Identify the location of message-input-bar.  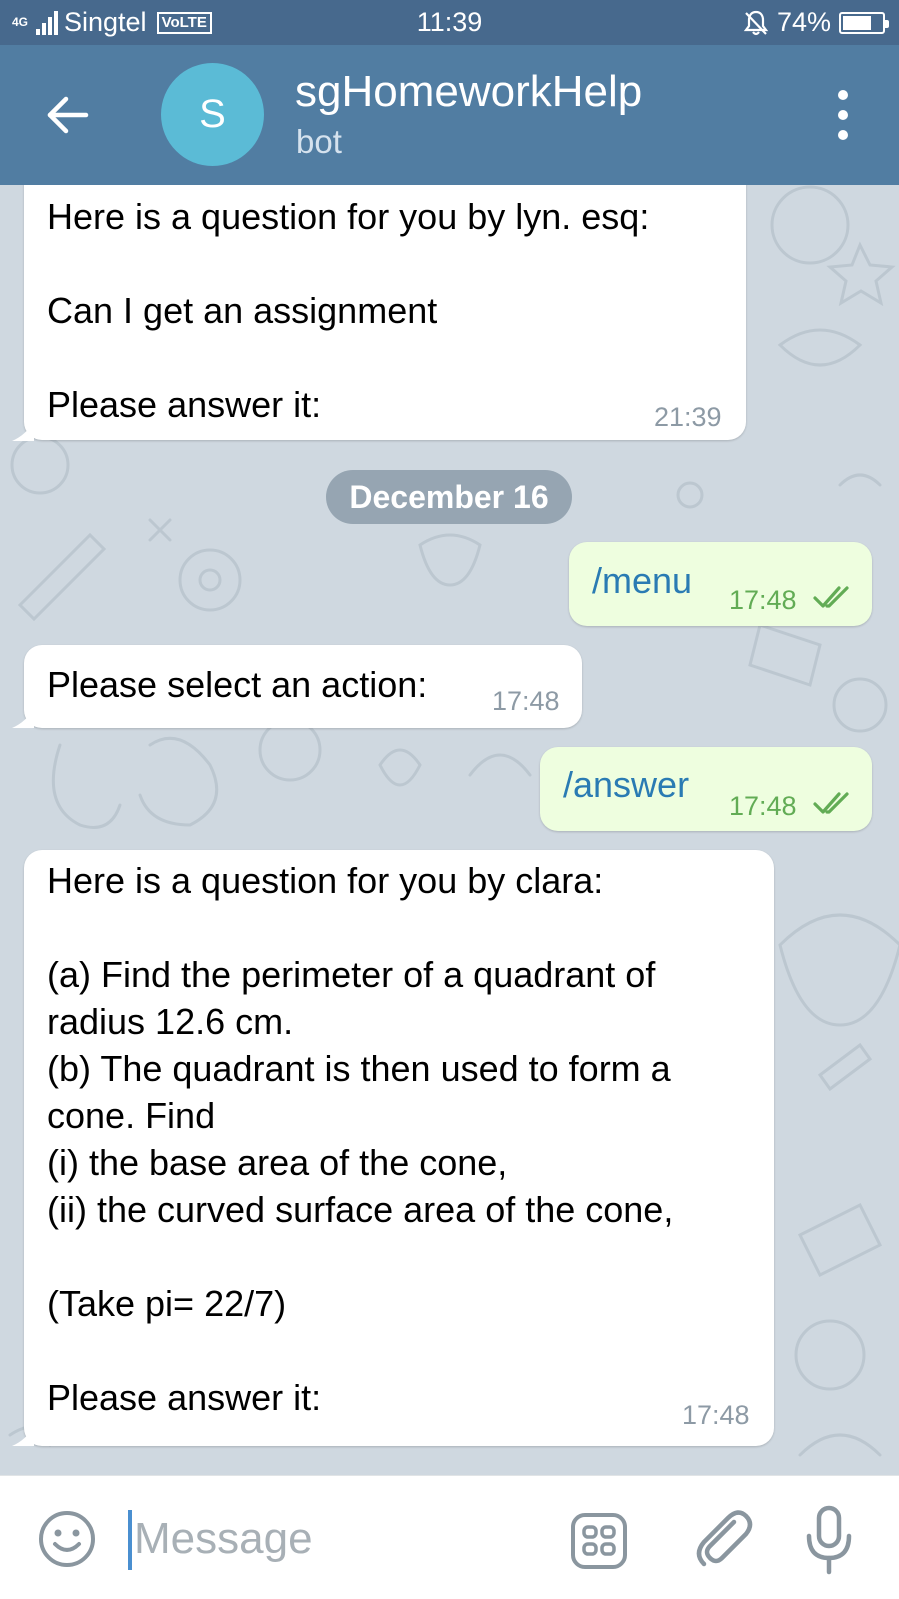
(449, 1537).